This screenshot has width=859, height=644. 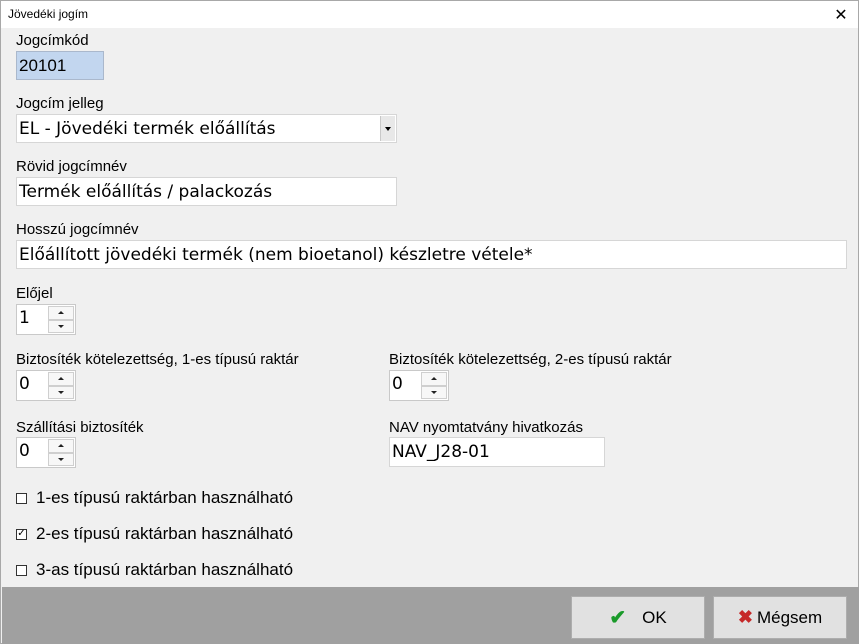 What do you see at coordinates (24, 318) in the screenshot?
I see `sign-value: 1` at bounding box center [24, 318].